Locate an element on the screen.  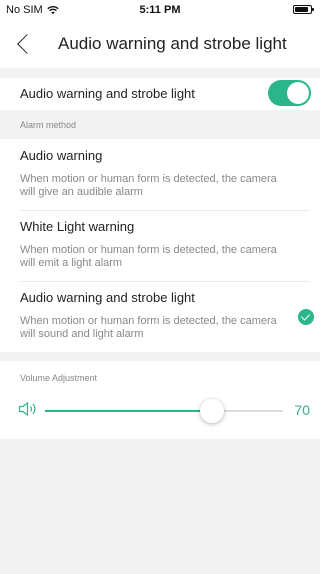
main-toggle-switch is located at coordinates (289, 93).